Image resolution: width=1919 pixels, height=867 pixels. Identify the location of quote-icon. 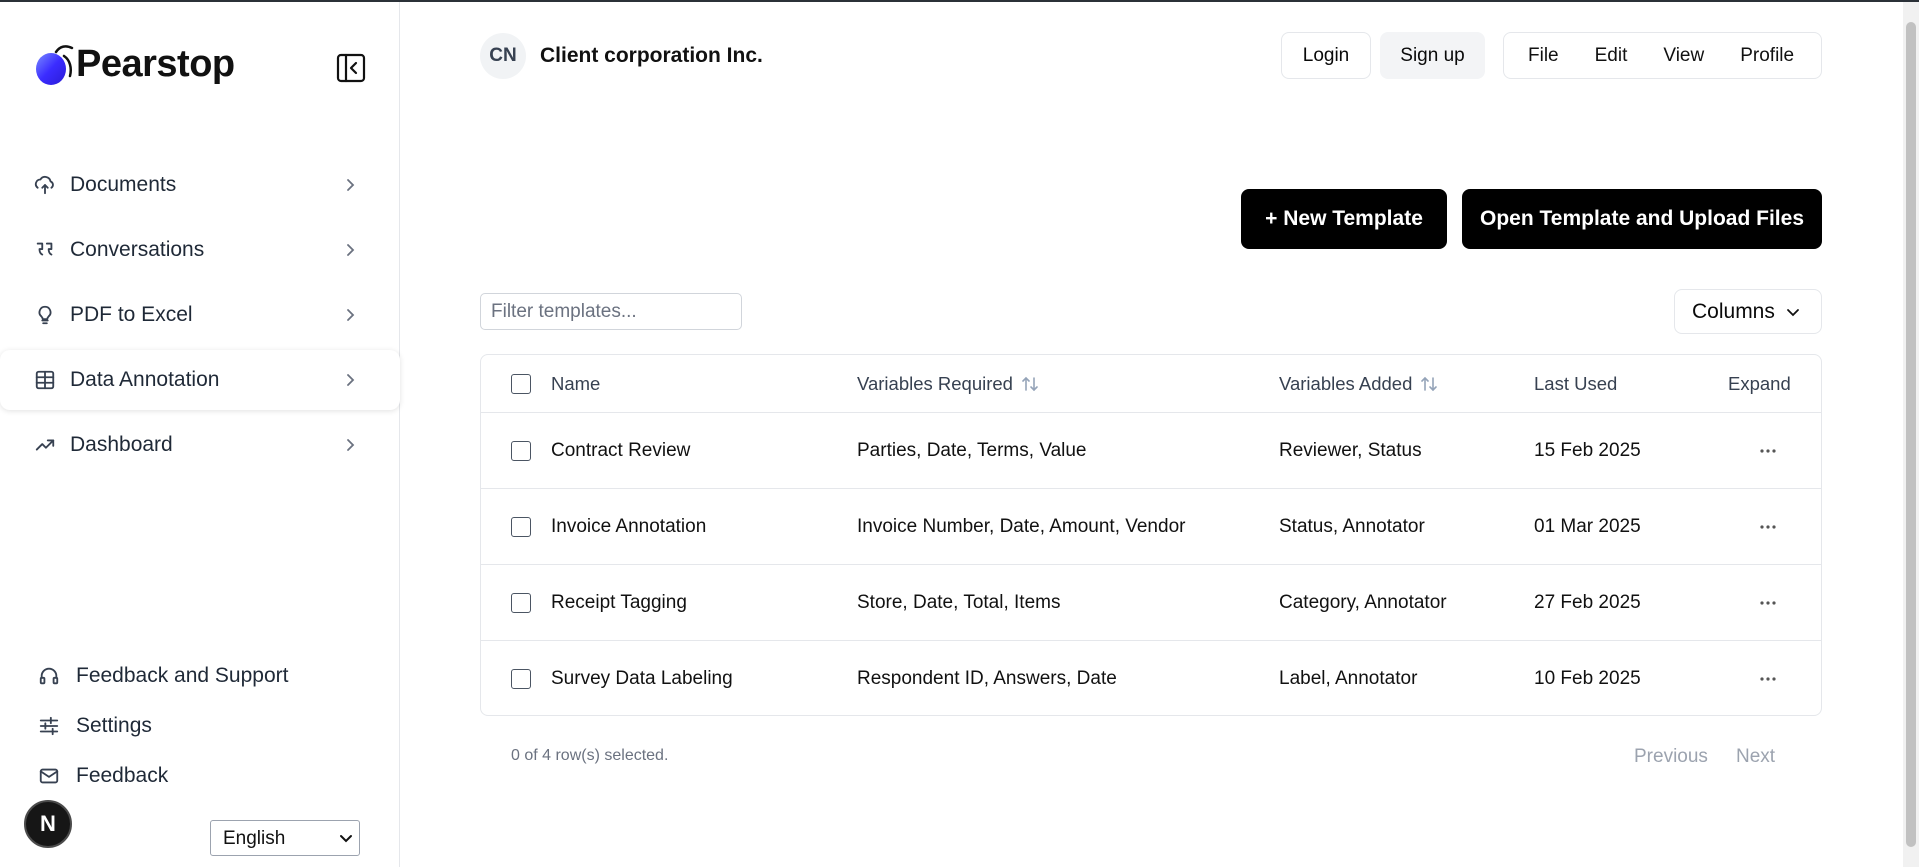
(45, 250).